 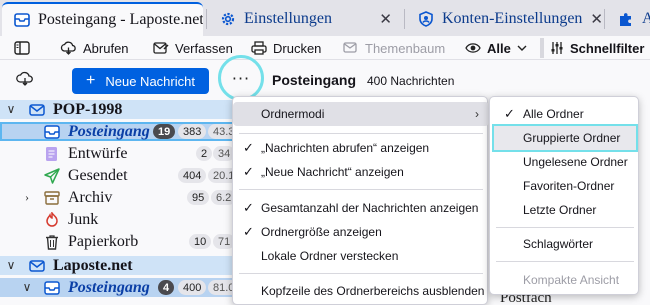 What do you see at coordinates (394, 48) in the screenshot?
I see `threads-button: Themenbaum` at bounding box center [394, 48].